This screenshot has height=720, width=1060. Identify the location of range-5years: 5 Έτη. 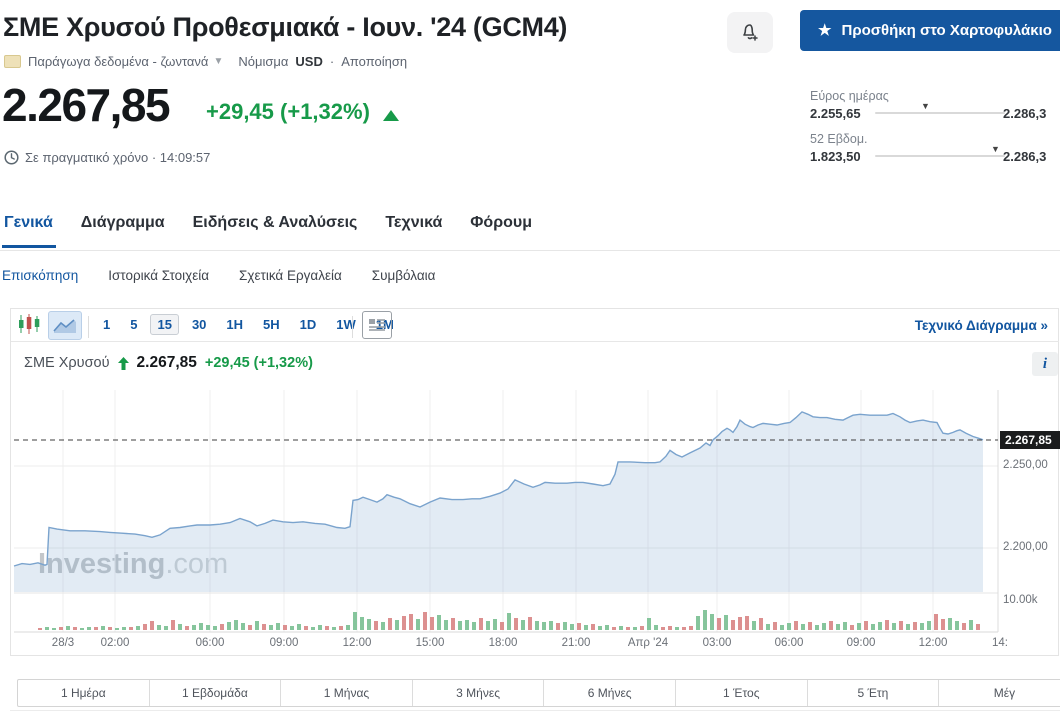
(874, 693).